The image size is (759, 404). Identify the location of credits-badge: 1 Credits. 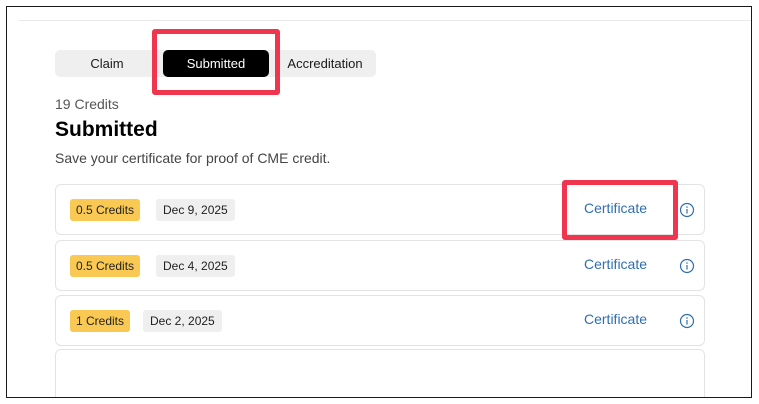
(100, 321).